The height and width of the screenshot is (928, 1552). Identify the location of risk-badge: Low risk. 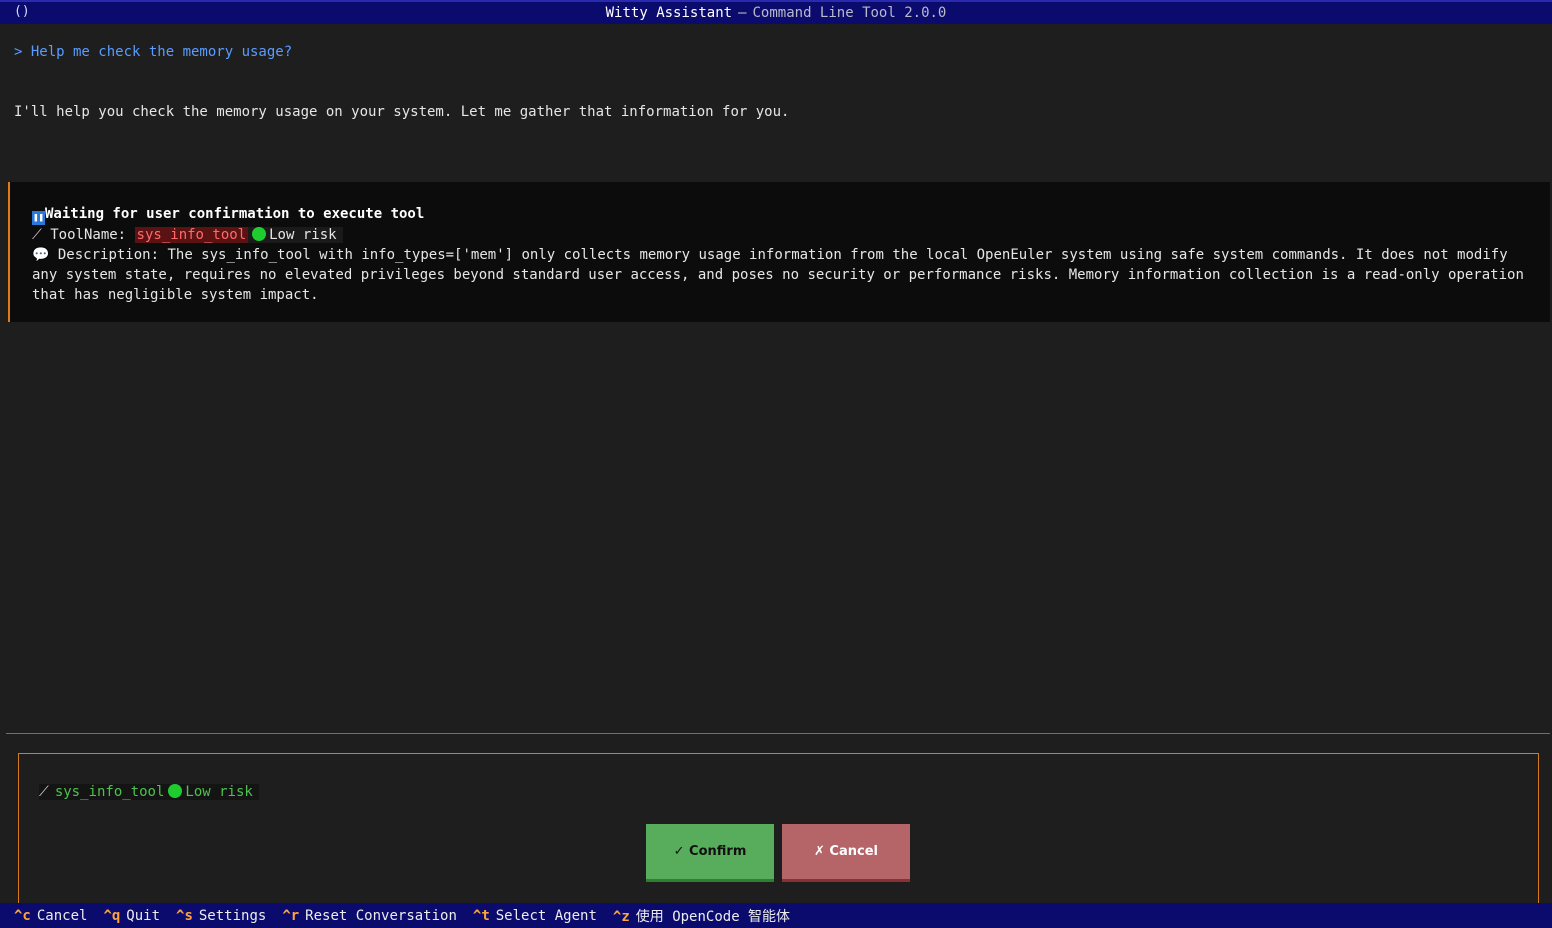
(295, 235).